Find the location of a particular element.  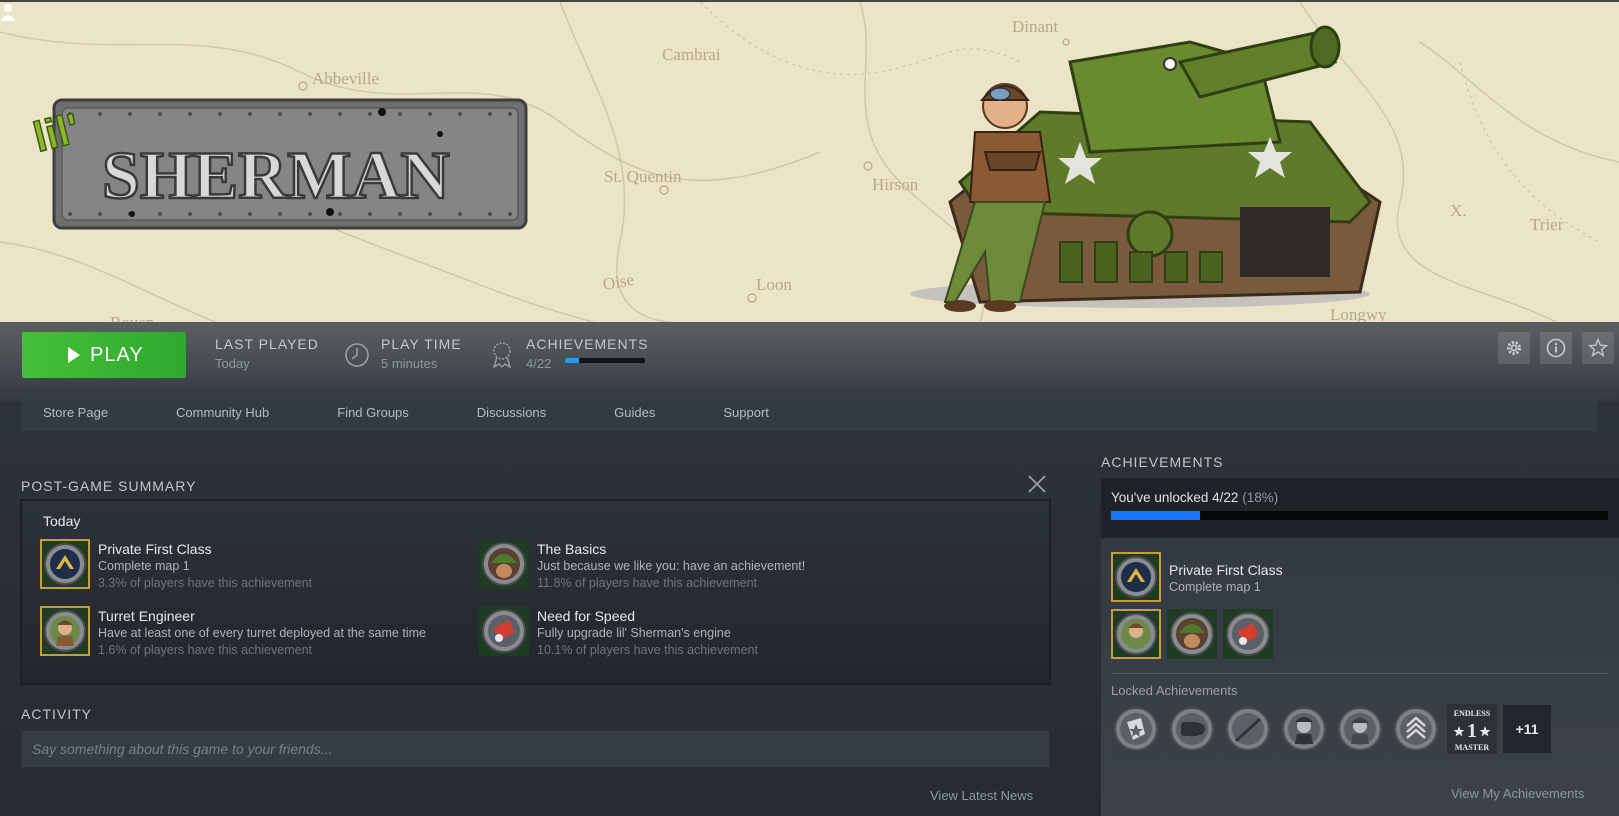

play-time-value: 5 minutes is located at coordinates (409, 363).